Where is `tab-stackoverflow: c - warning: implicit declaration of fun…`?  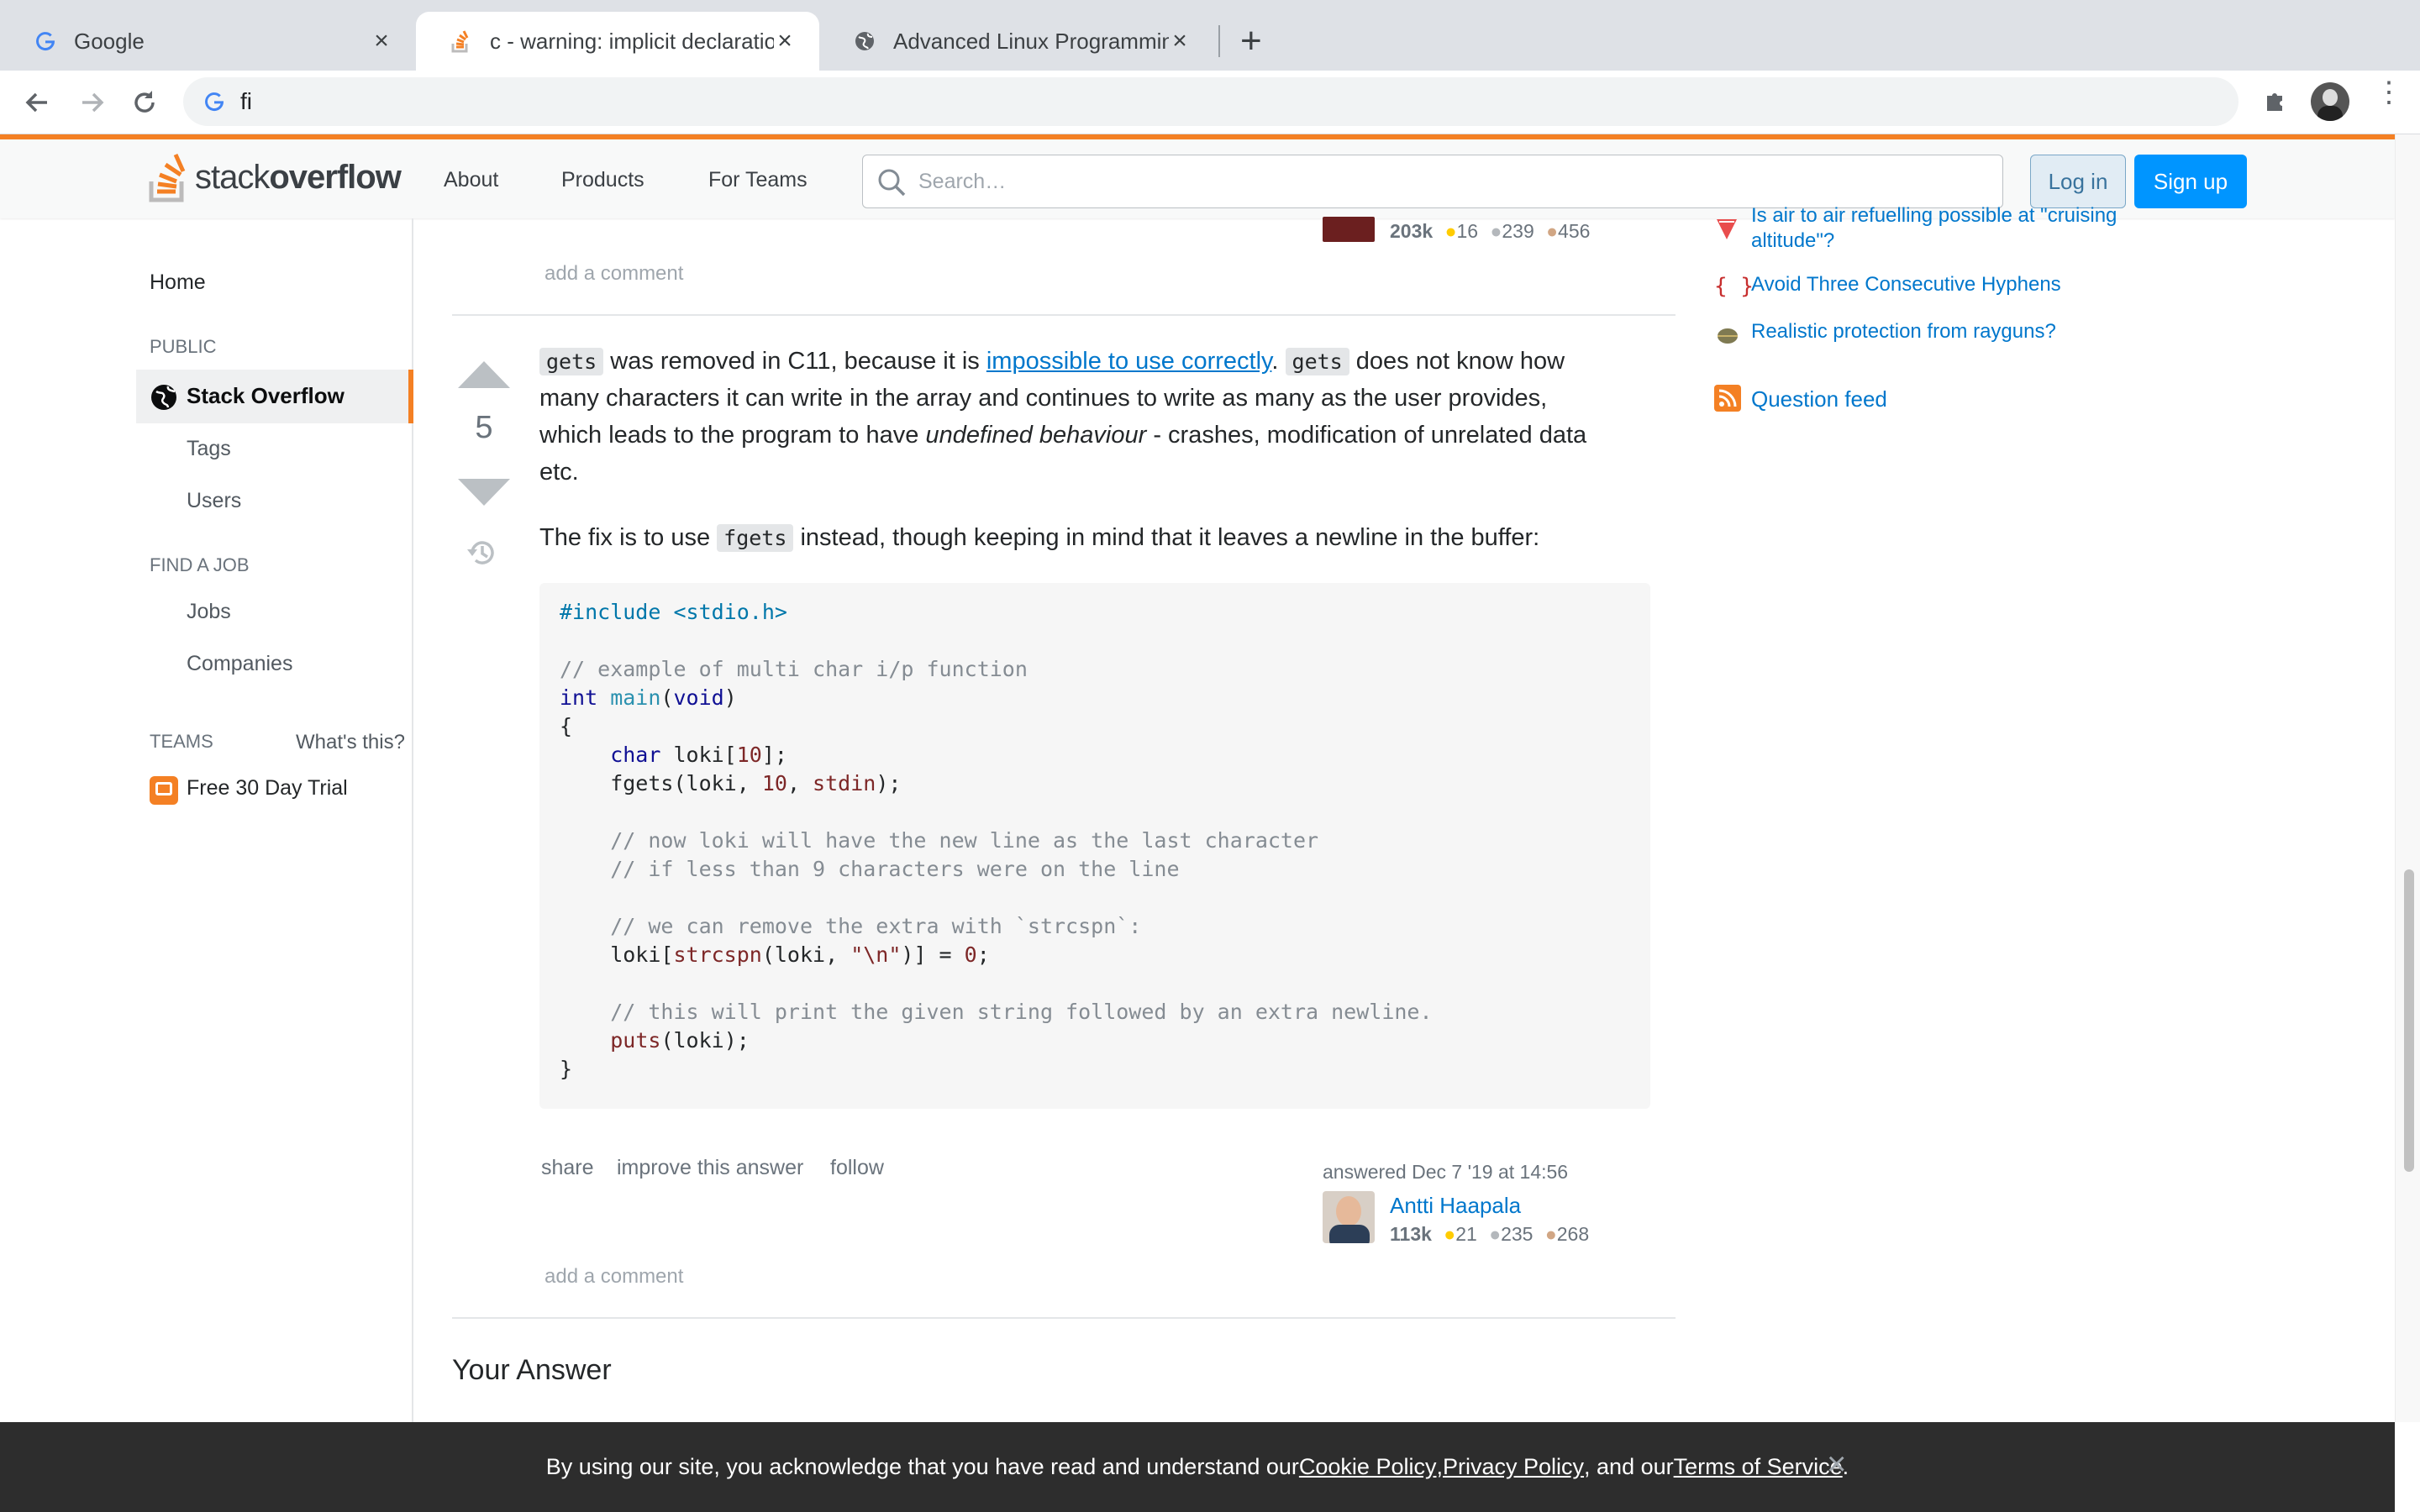
tab-stackoverflow: c - warning: implicit declaration of fun… is located at coordinates (617, 41).